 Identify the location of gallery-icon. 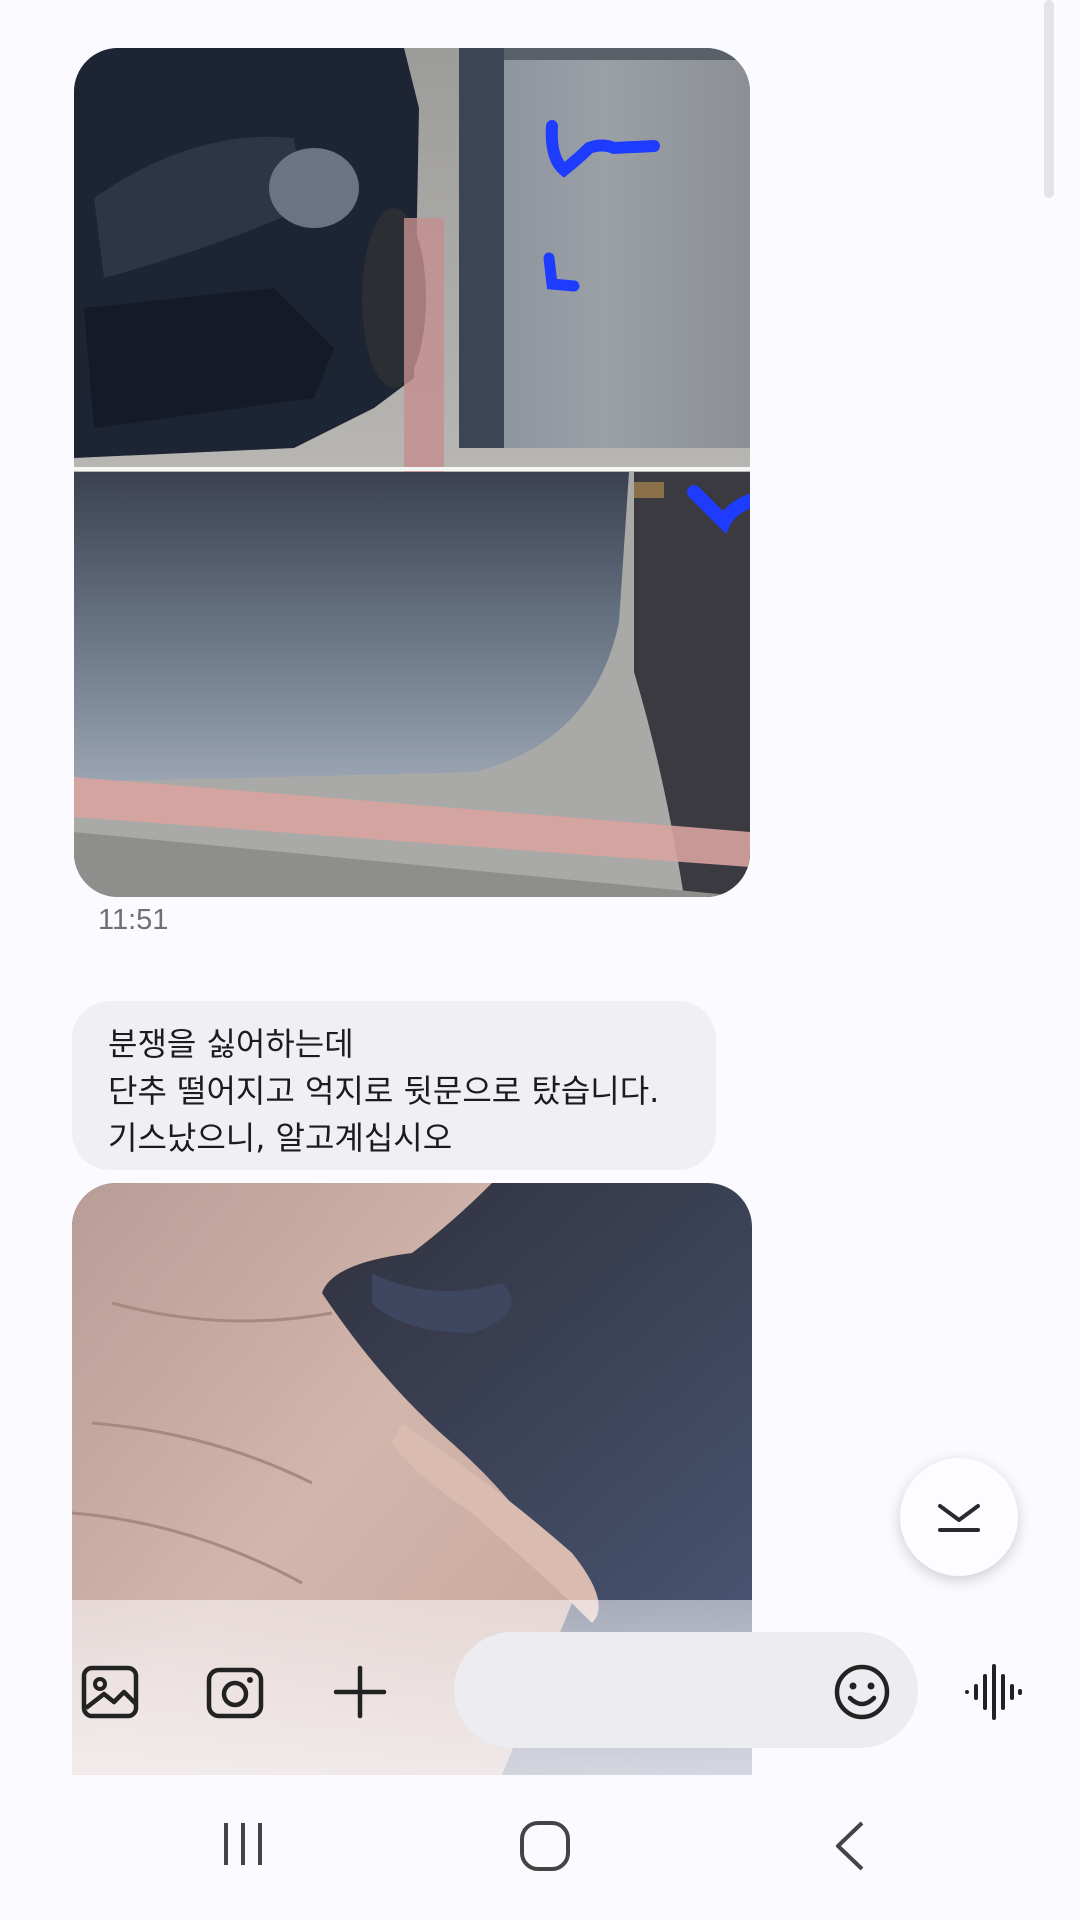
(110, 1692).